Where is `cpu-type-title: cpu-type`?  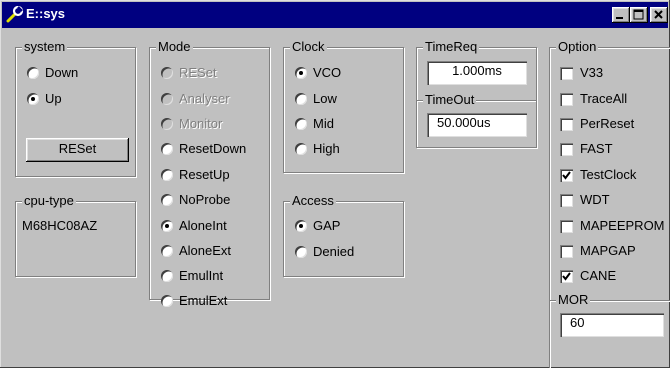 cpu-type-title: cpu-type is located at coordinates (49, 201).